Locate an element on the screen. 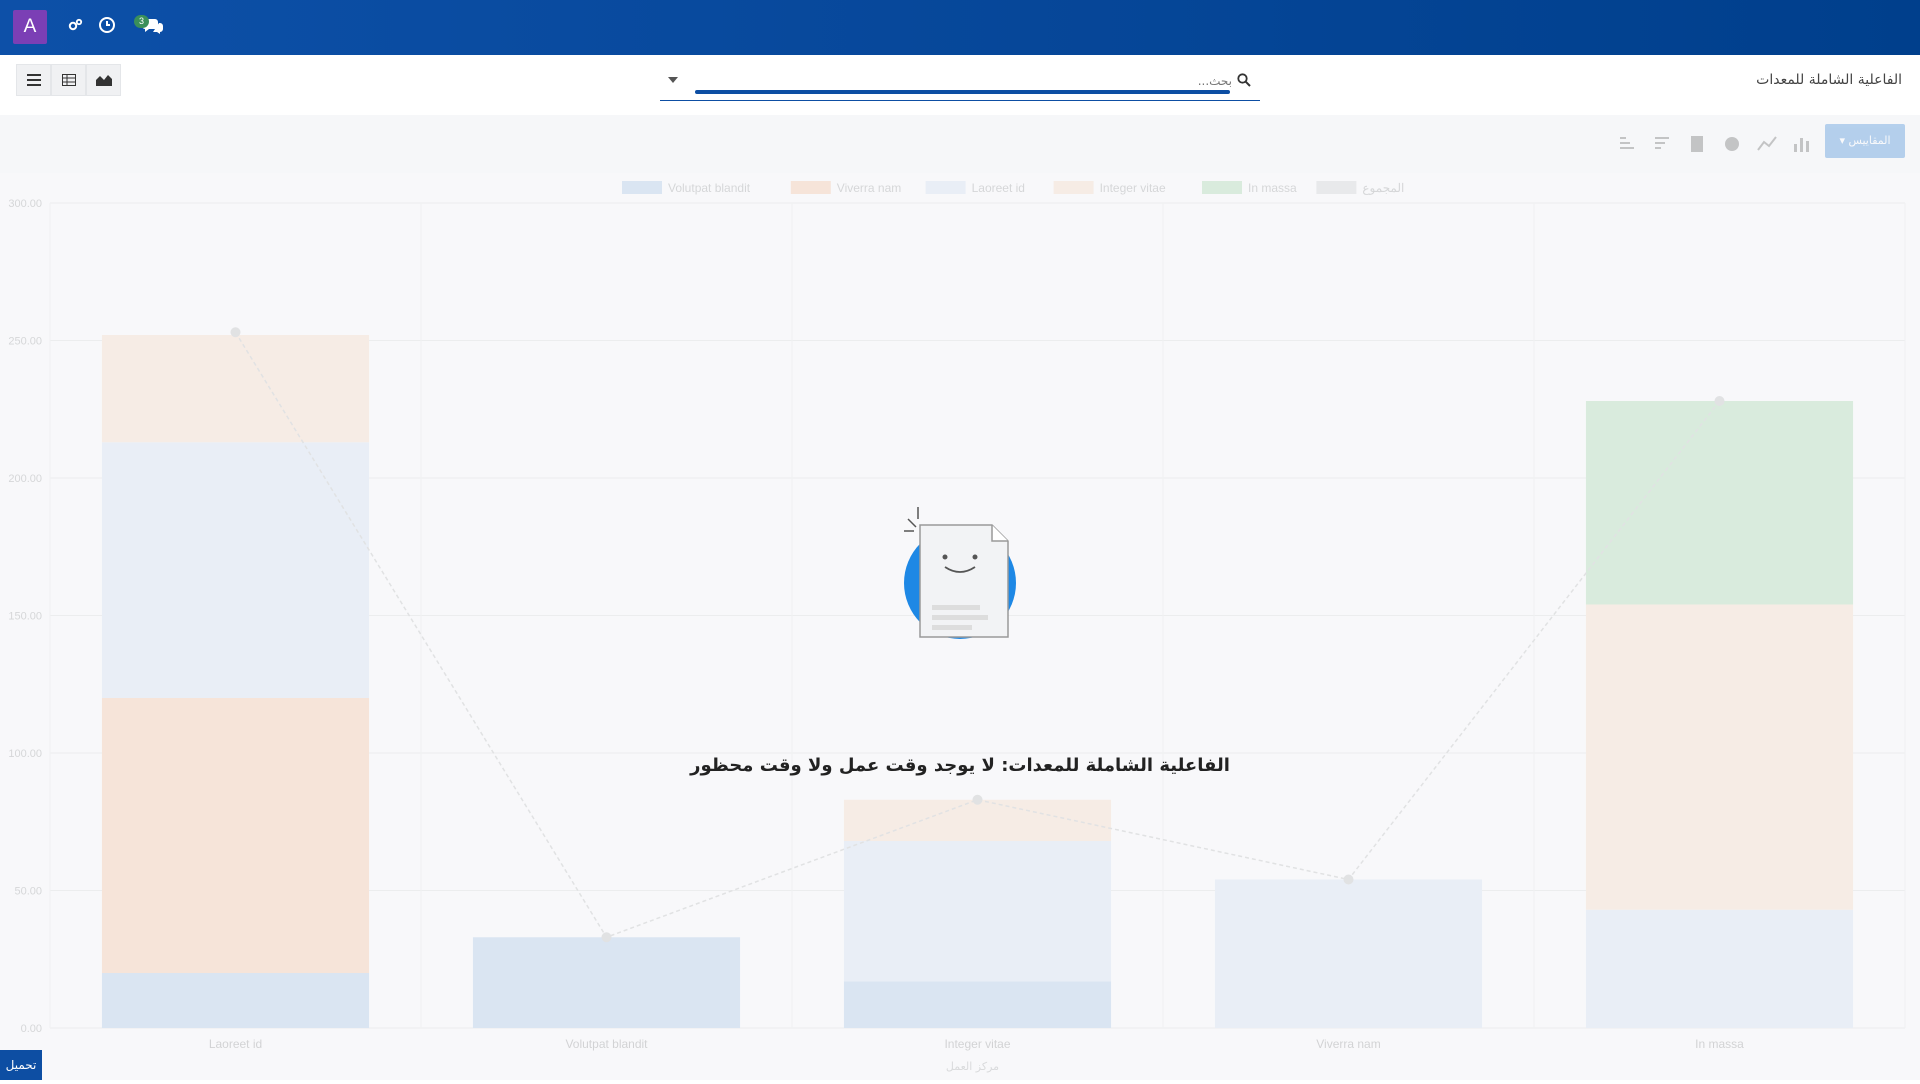 The image size is (1920, 1084). y-tick-label: 150.00 is located at coordinates (25, 617).